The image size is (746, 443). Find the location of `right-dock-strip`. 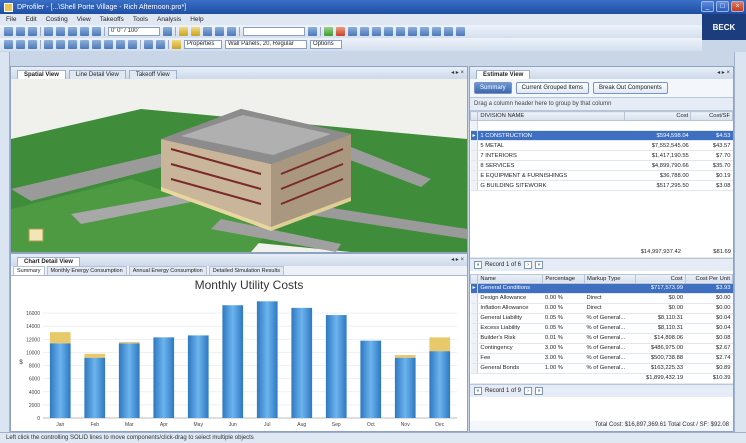

right-dock-strip is located at coordinates (740, 242).